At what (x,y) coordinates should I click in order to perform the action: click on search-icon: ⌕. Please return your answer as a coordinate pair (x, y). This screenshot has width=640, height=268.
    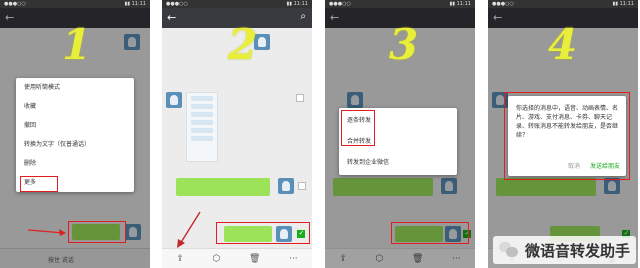
    Looking at the image, I should click on (303, 16).